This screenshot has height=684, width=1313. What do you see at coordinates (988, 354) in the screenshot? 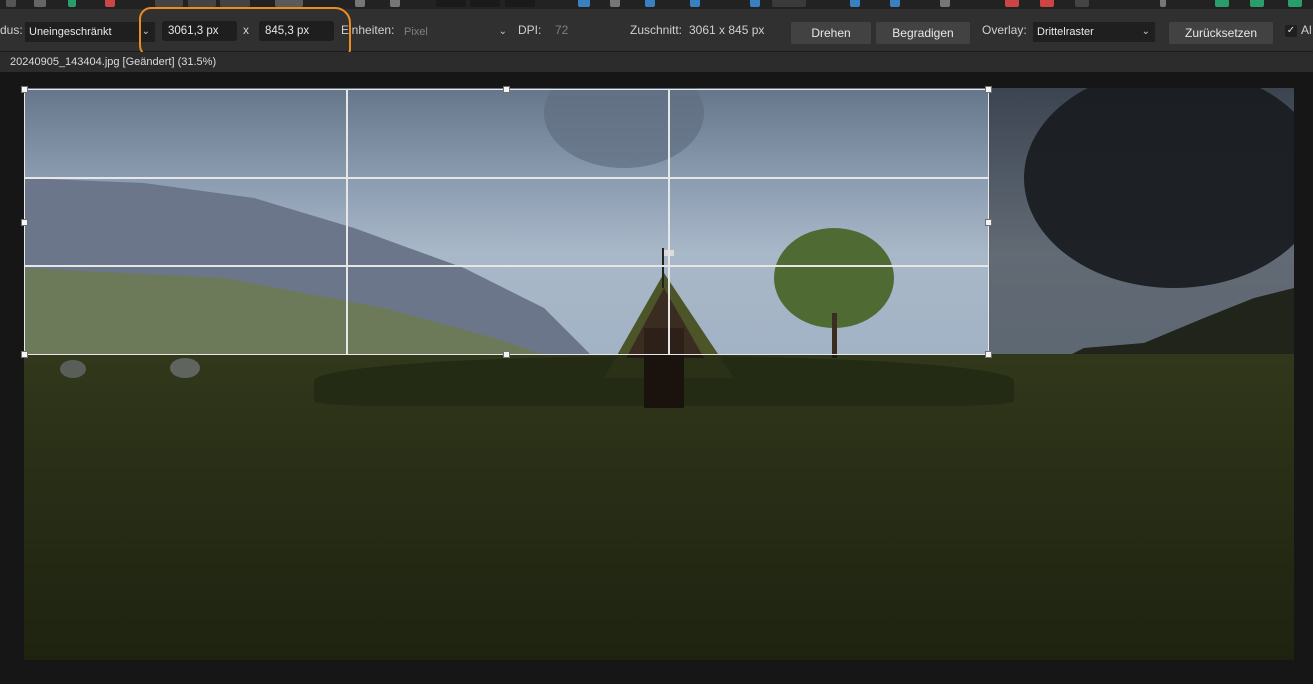
I see `crop-handle-bottom-right` at bounding box center [988, 354].